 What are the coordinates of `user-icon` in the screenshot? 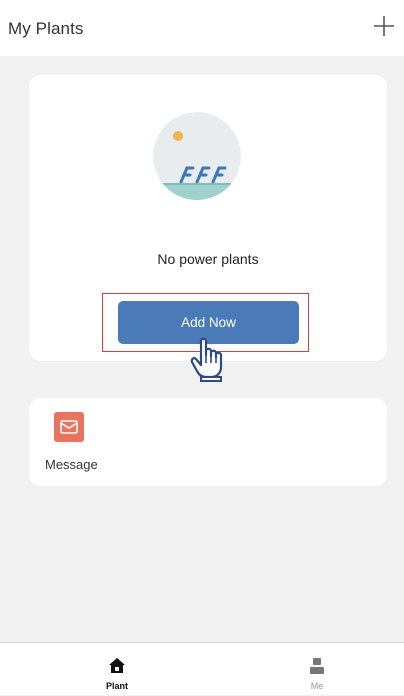 It's located at (317, 666).